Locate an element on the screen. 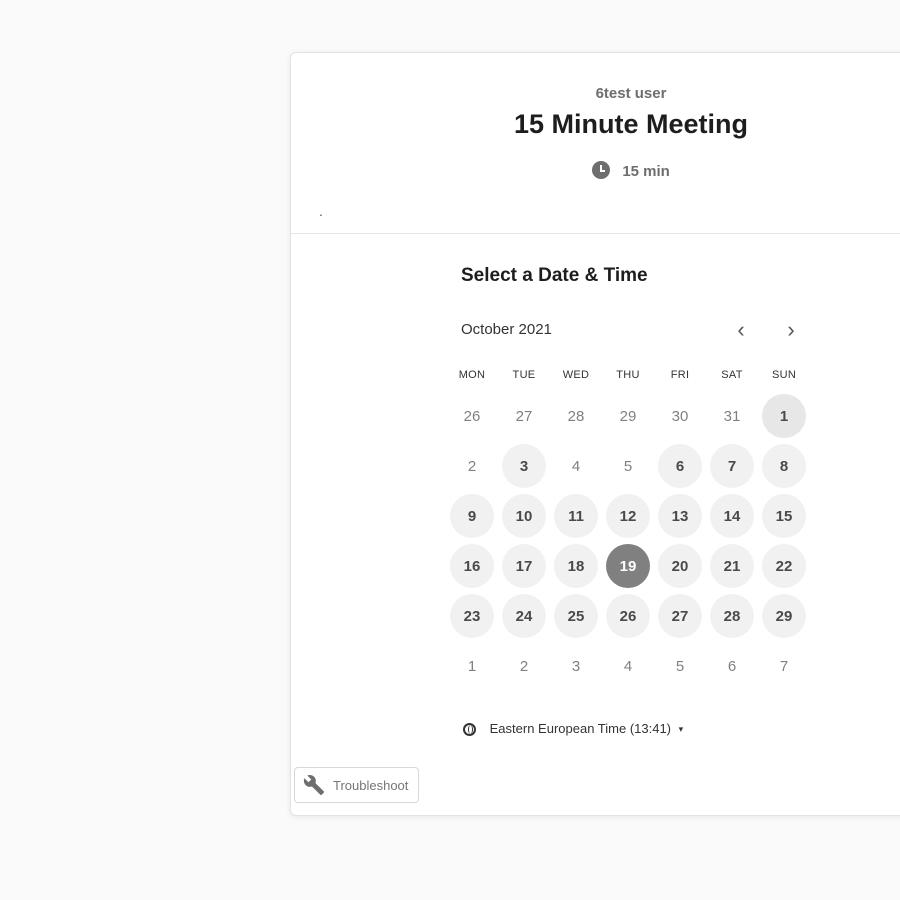  duration-info: 15 min is located at coordinates (595, 170).